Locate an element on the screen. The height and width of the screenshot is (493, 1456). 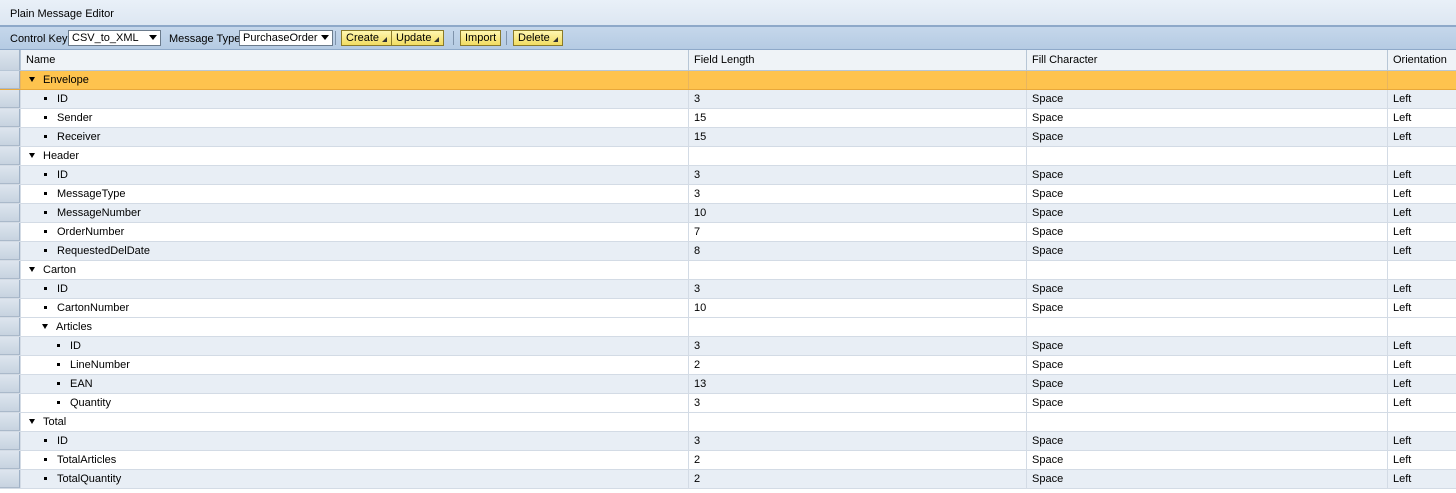
column-header-fill-character: Fill Character is located at coordinates (1206, 60).